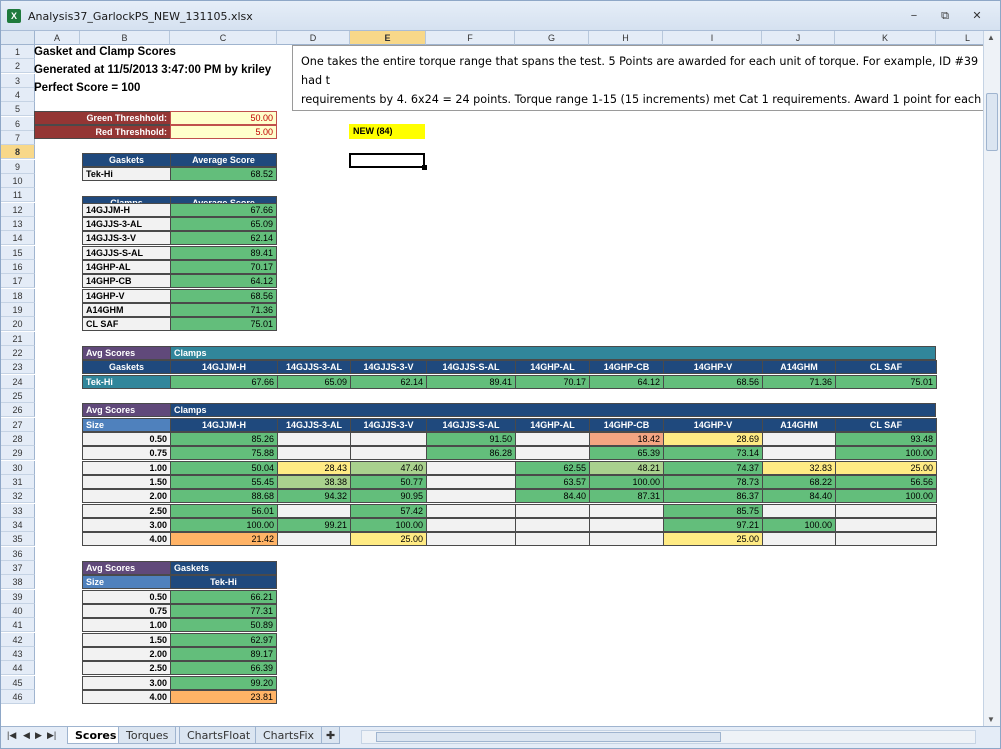 This screenshot has width=1001, height=749. Describe the element at coordinates (18, 109) in the screenshot. I see `row-header-5: 5` at that location.